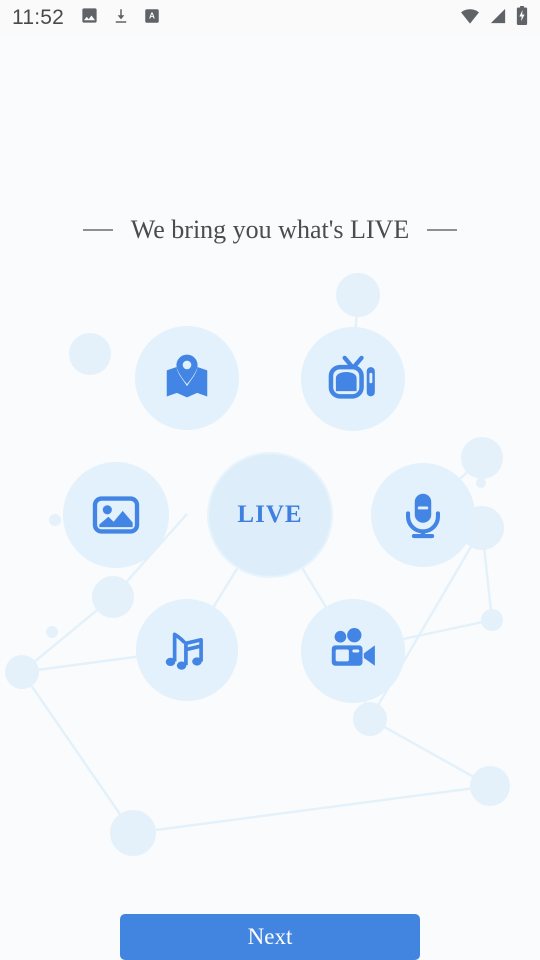  What do you see at coordinates (270, 937) in the screenshot?
I see `next-button: Next` at bounding box center [270, 937].